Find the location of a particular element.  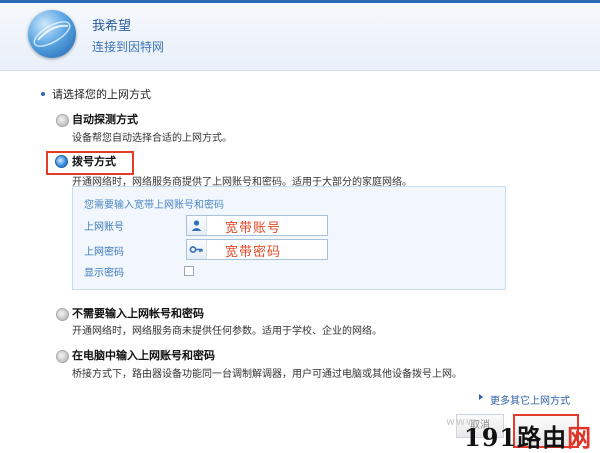

option-dialup-title: 拨号方式 is located at coordinates (94, 161).